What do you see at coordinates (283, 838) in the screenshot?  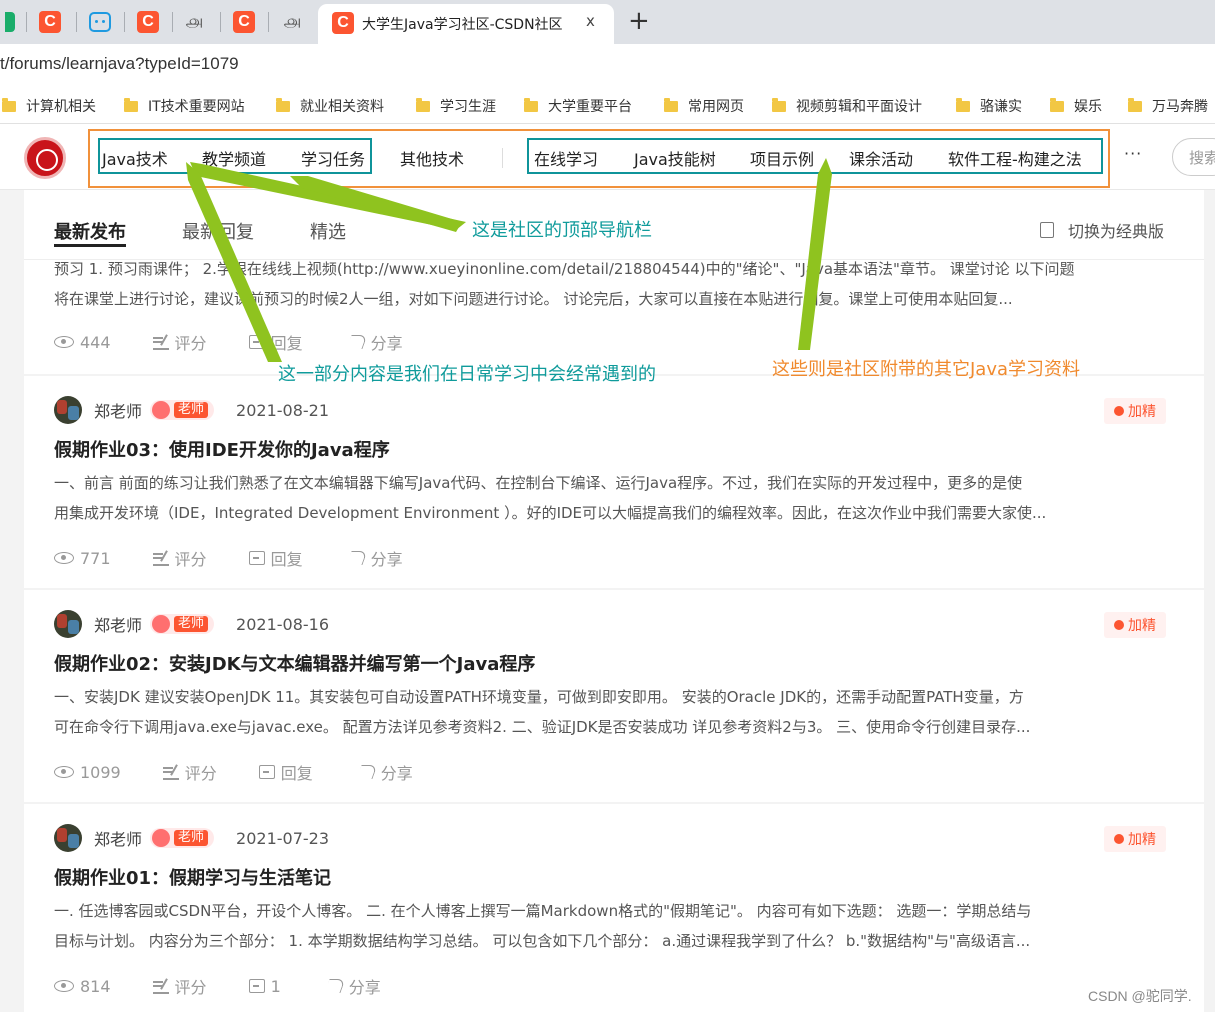 I see `post-date: 2021-07-23` at bounding box center [283, 838].